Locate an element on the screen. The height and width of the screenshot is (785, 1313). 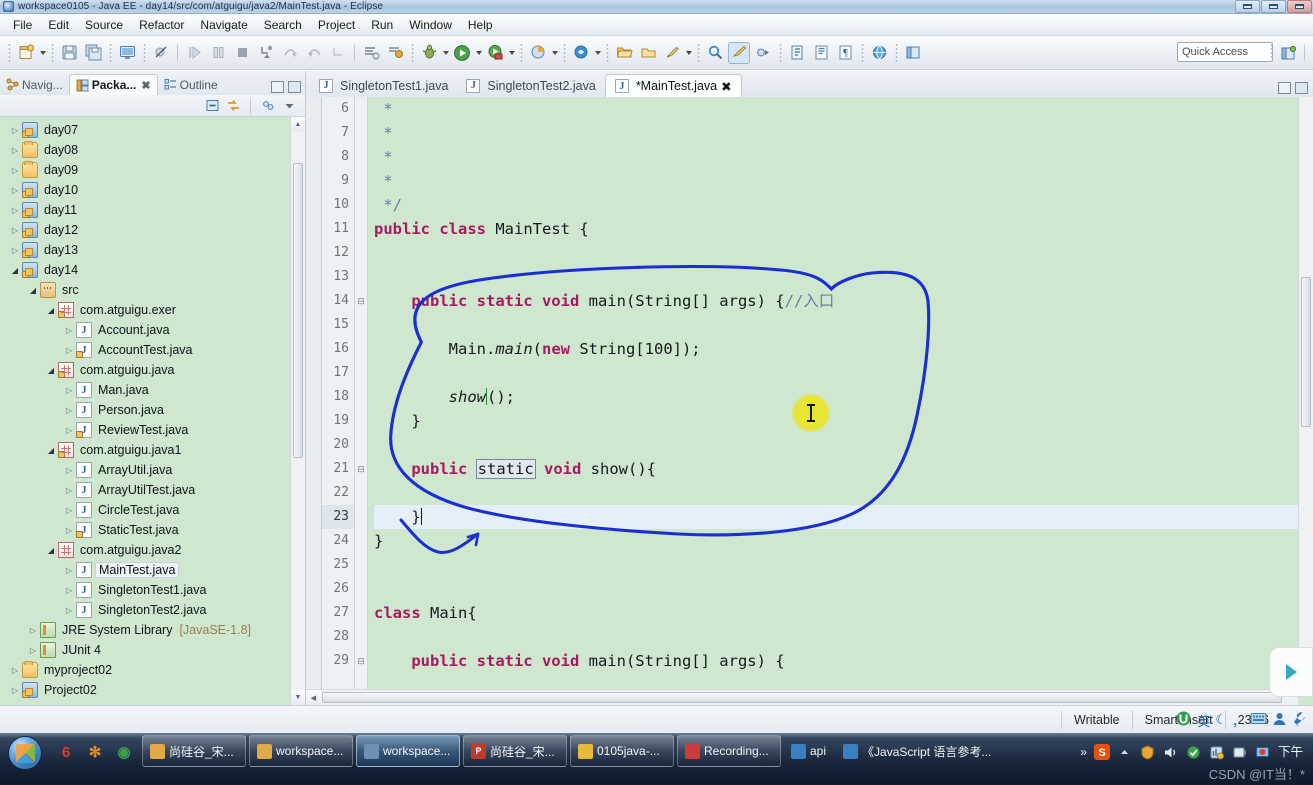
coverage-dropdown-icon is located at coordinates (554, 53).